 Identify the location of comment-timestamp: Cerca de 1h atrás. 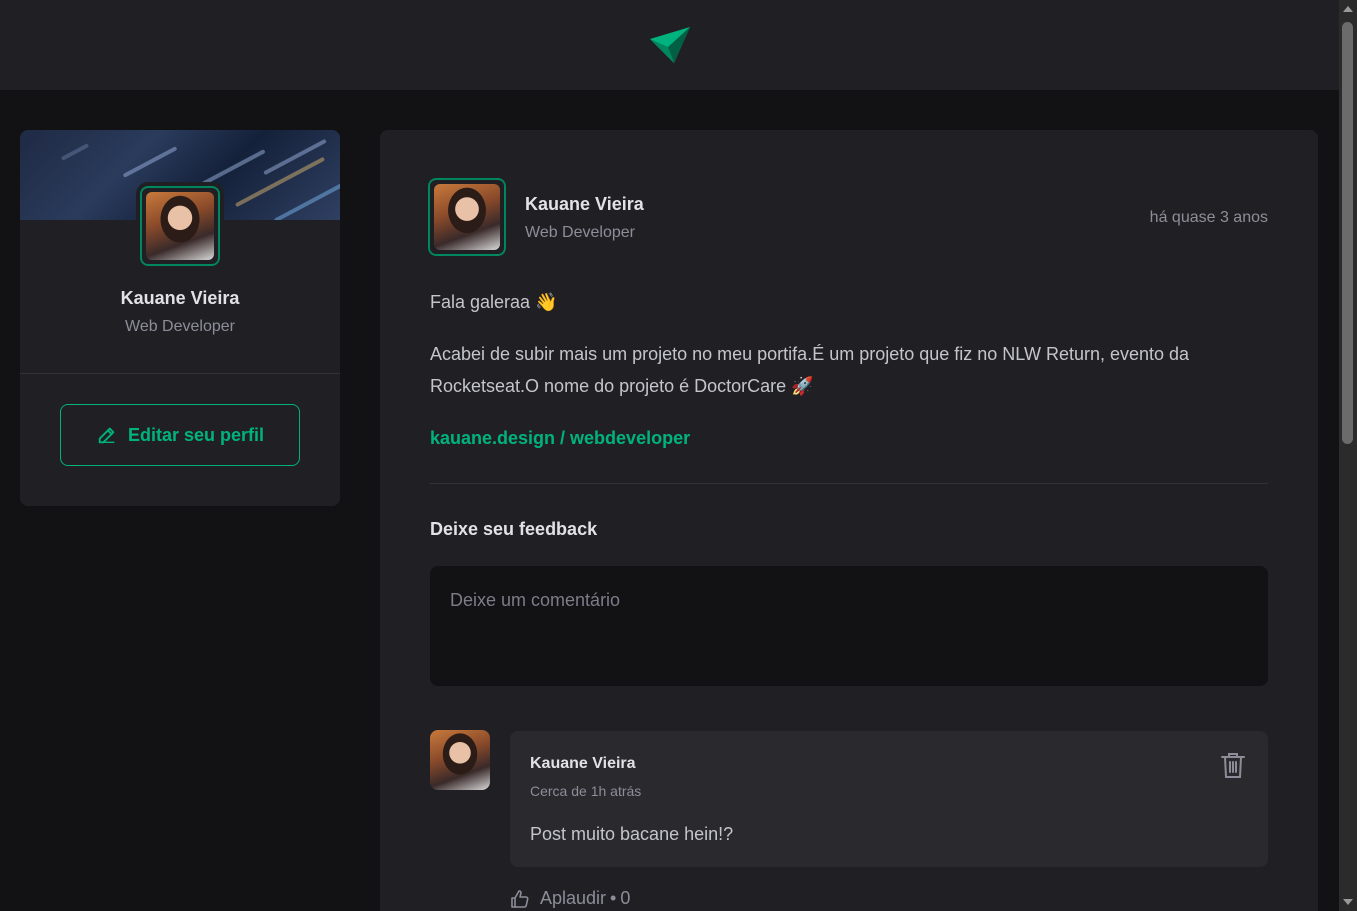
(586, 791).